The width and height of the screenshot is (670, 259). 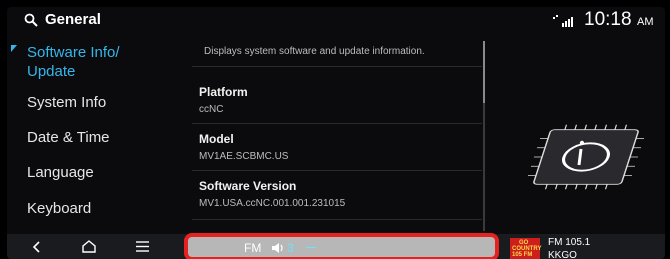 I want to click on back-icon, so click(x=36, y=246).